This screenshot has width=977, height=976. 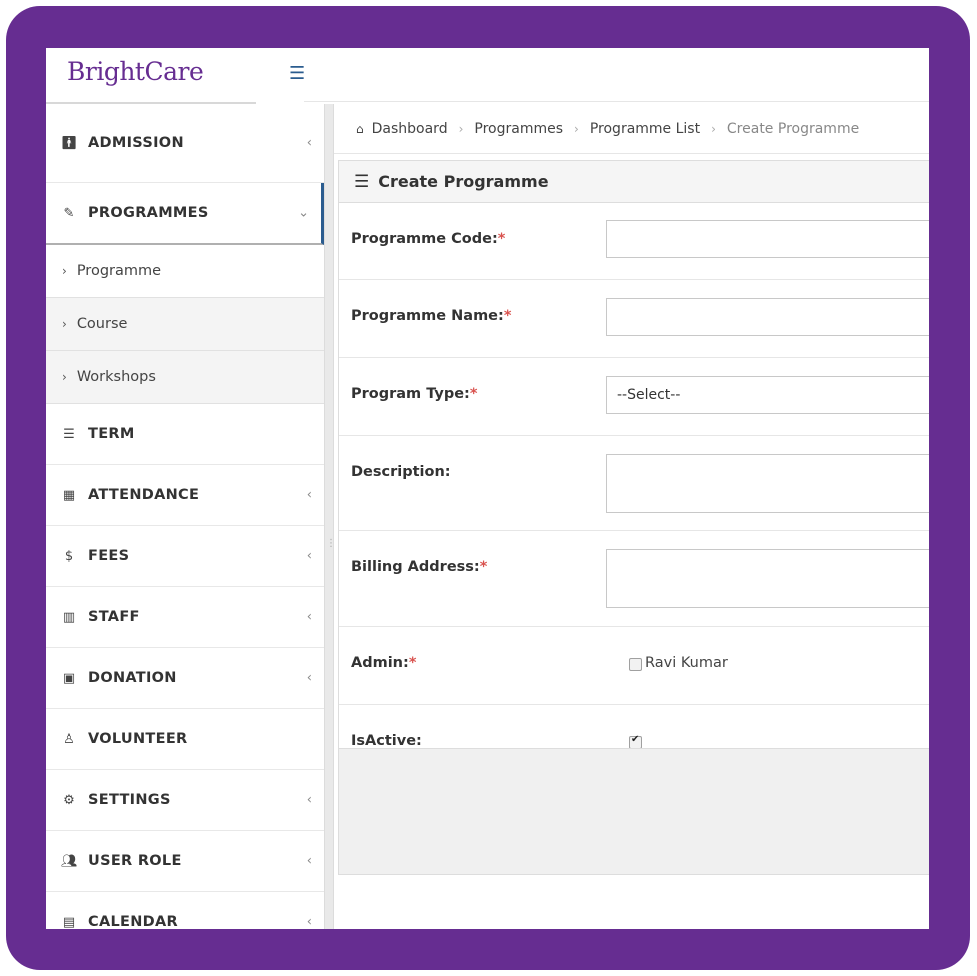 I want to click on home-icon: ⌂, so click(x=360, y=129).